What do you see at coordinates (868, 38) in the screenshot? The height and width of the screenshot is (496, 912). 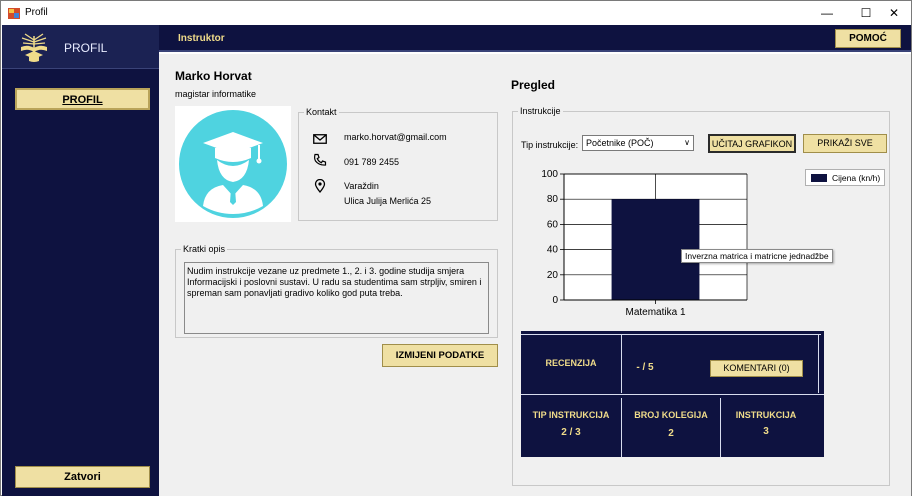 I see `help-button: POMOĆ` at bounding box center [868, 38].